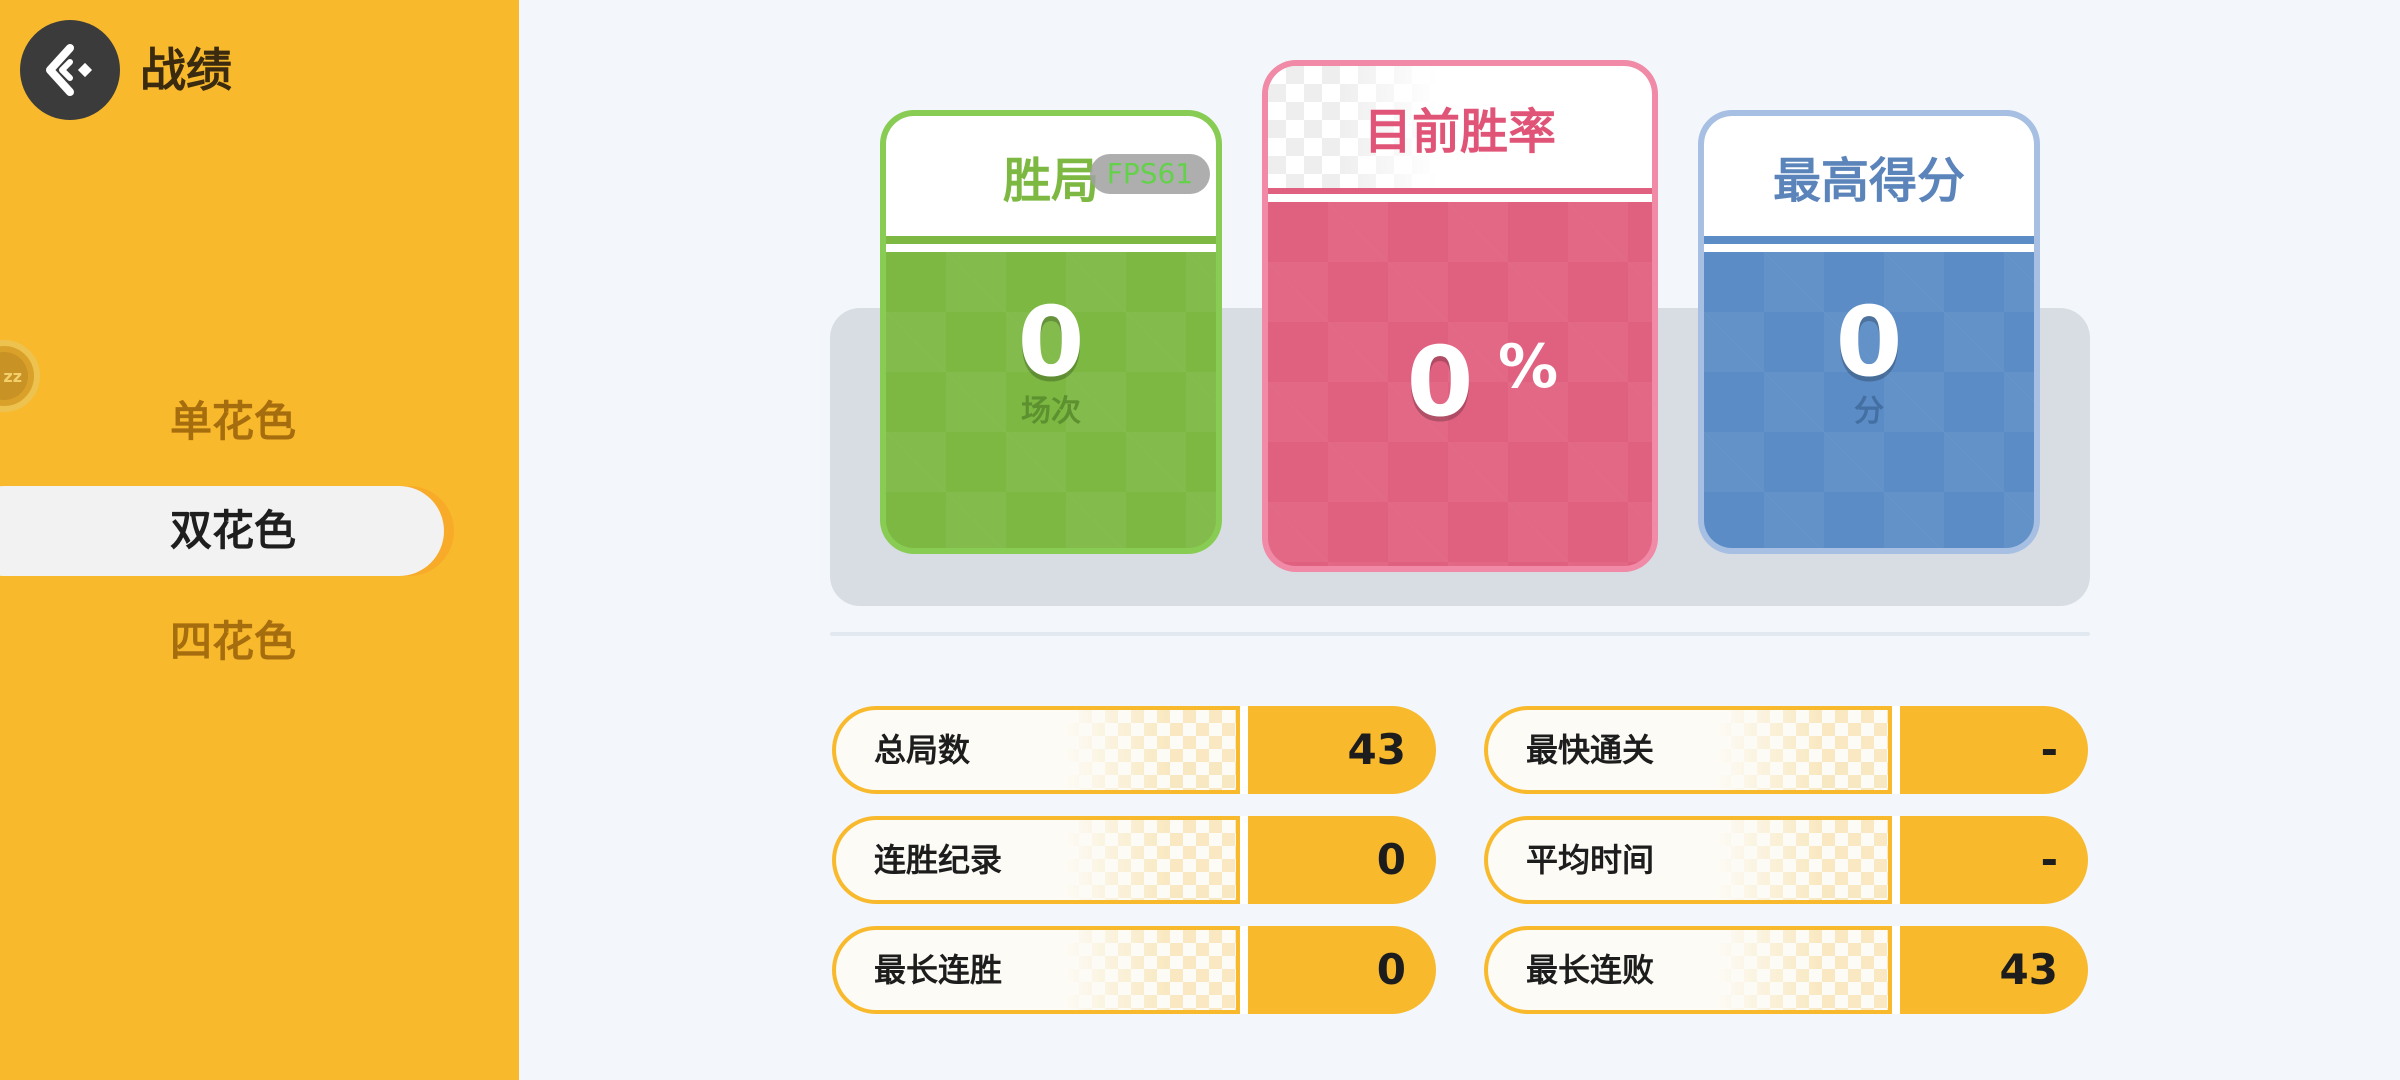  I want to click on stat-label: 平均时间, so click(1590, 860).